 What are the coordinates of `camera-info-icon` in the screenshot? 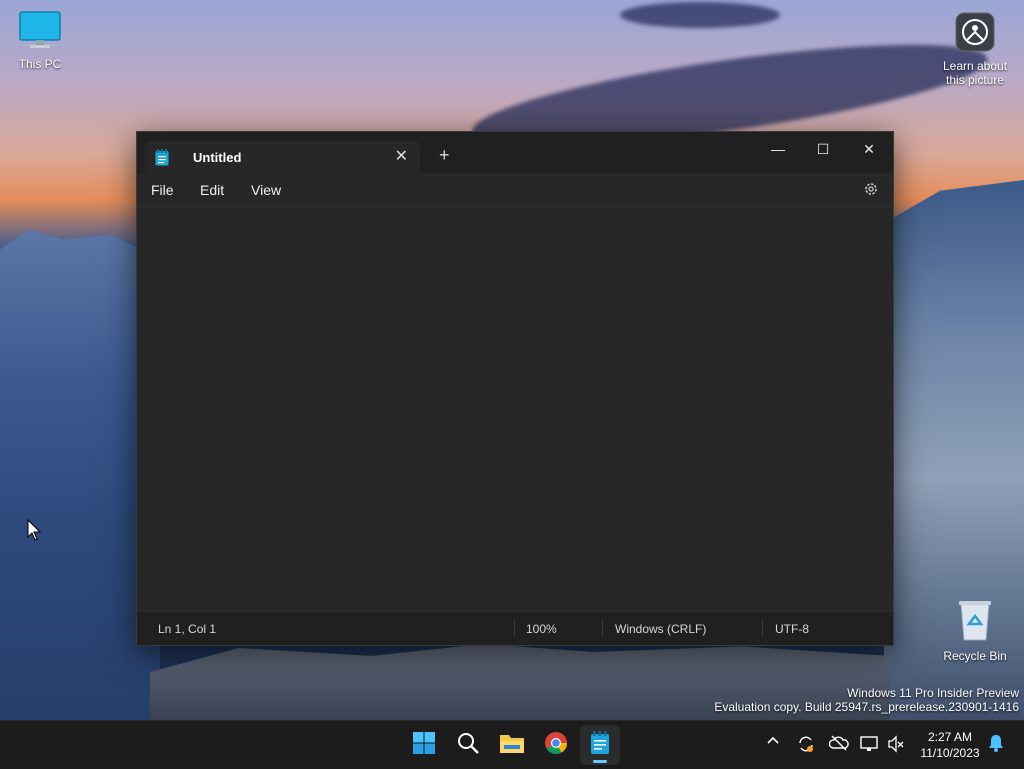 It's located at (975, 33).